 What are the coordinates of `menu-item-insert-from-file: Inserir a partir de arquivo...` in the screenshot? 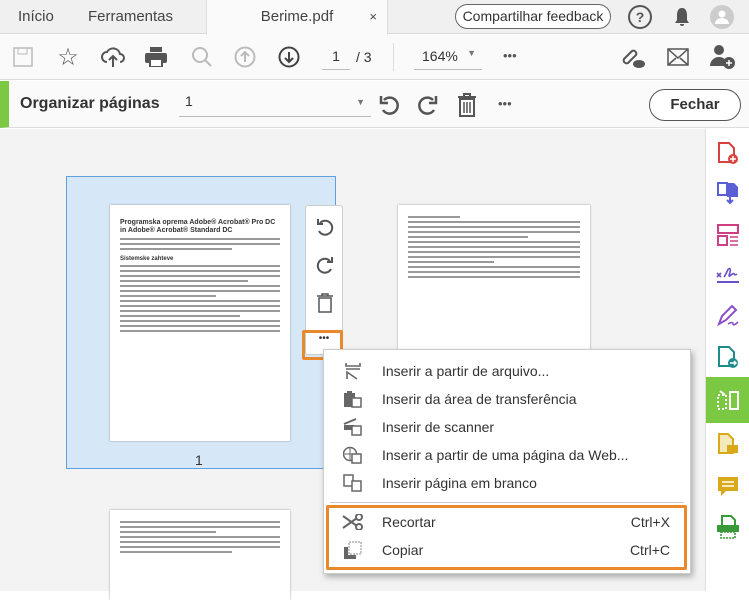 It's located at (507, 371).